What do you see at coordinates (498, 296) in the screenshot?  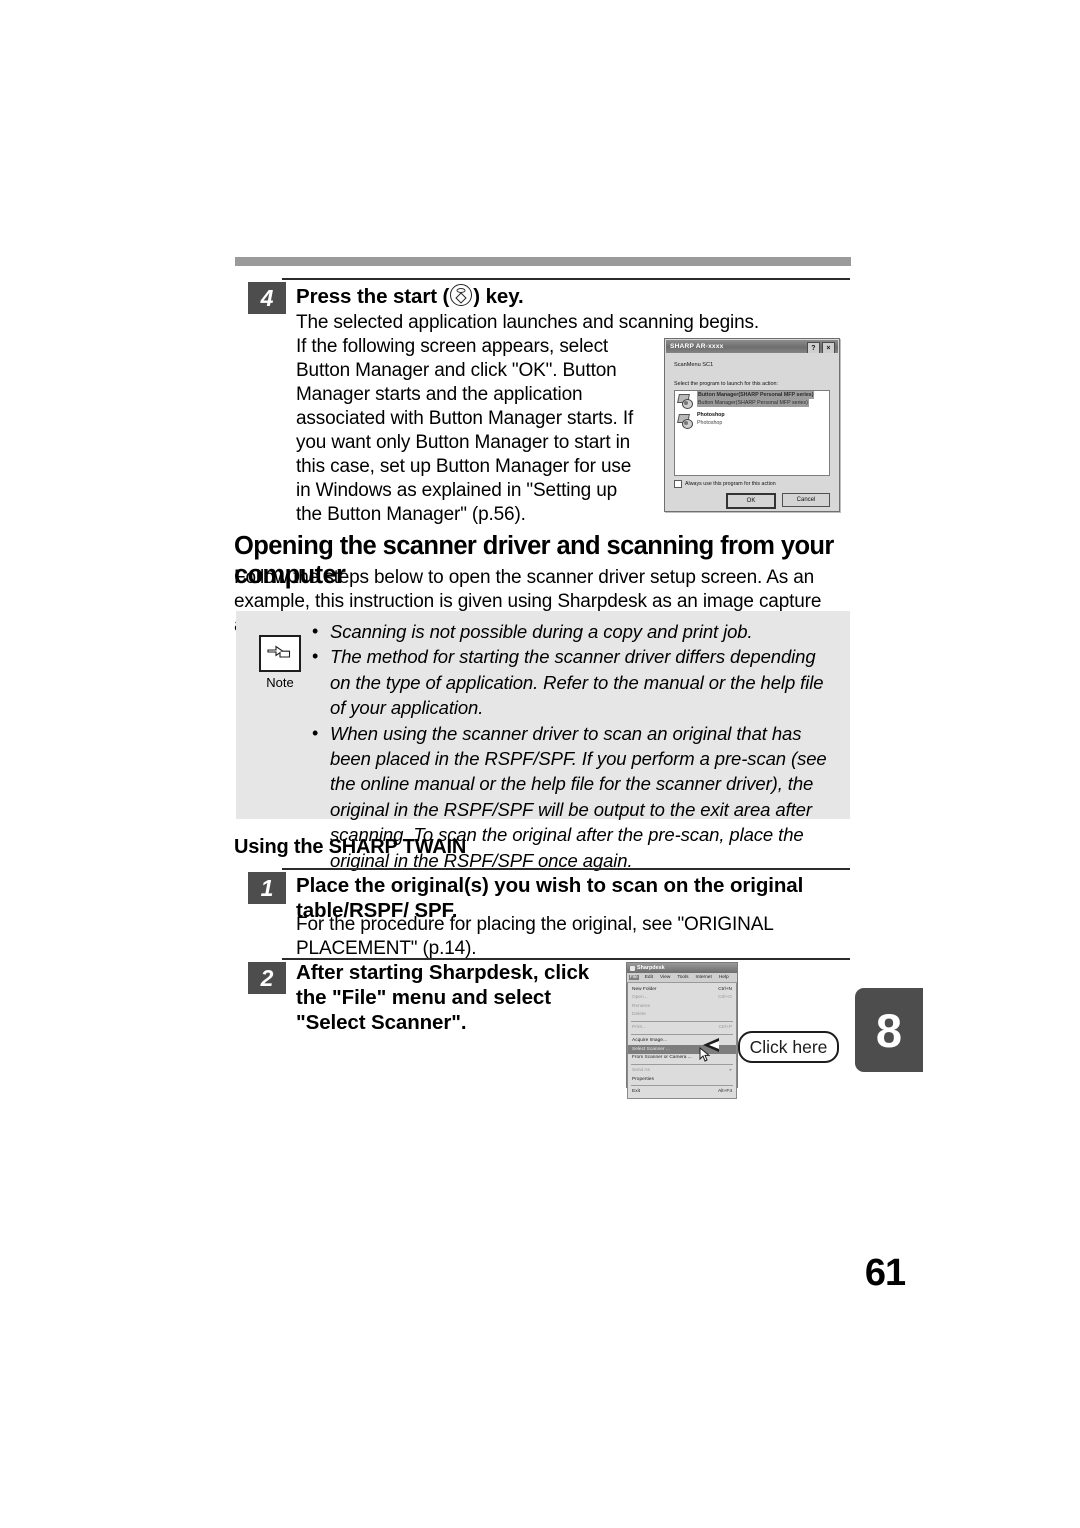 I see `step4-title-after: ) key.` at bounding box center [498, 296].